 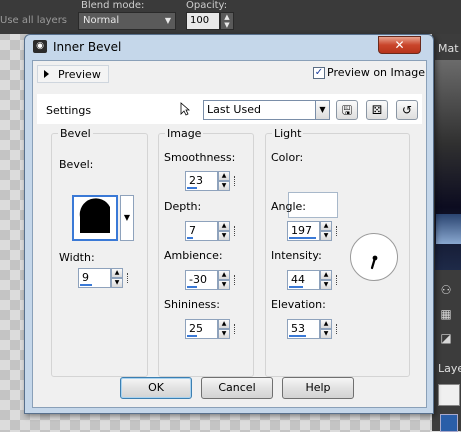 I want to click on intensity-label: Intensity:, so click(x=296, y=255).